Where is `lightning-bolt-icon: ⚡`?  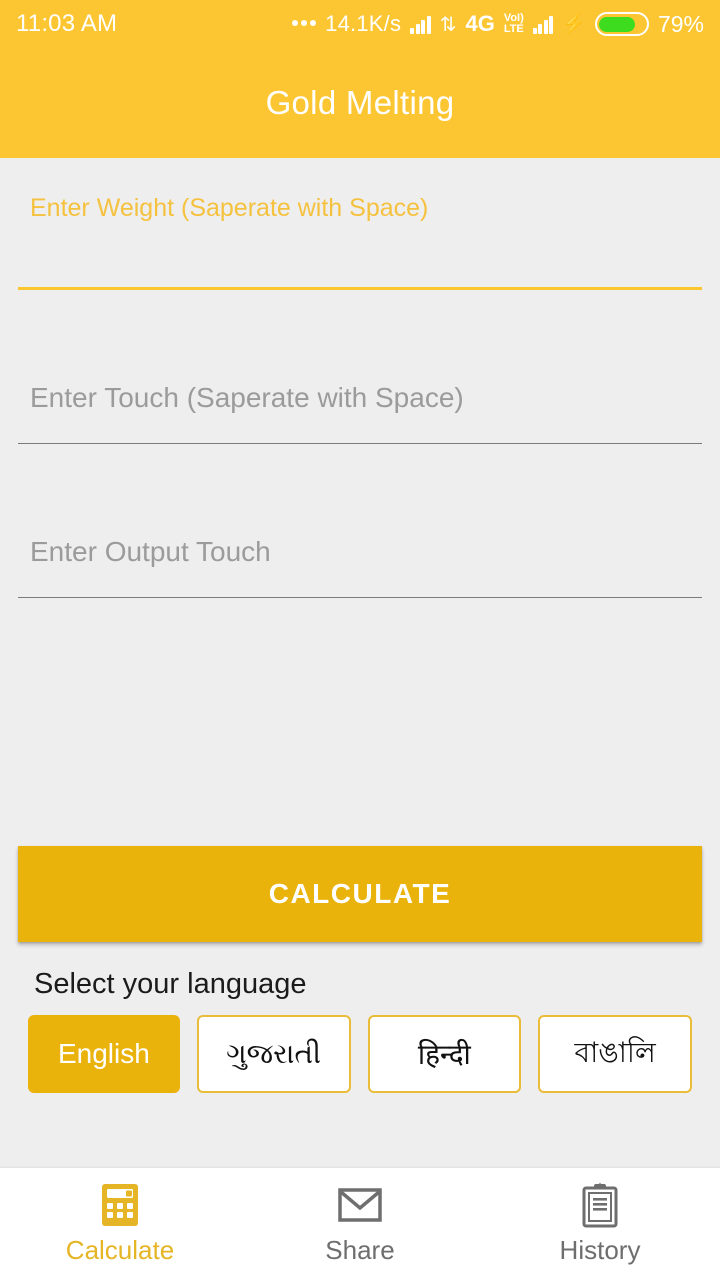
lightning-bolt-icon: ⚡ is located at coordinates (574, 24).